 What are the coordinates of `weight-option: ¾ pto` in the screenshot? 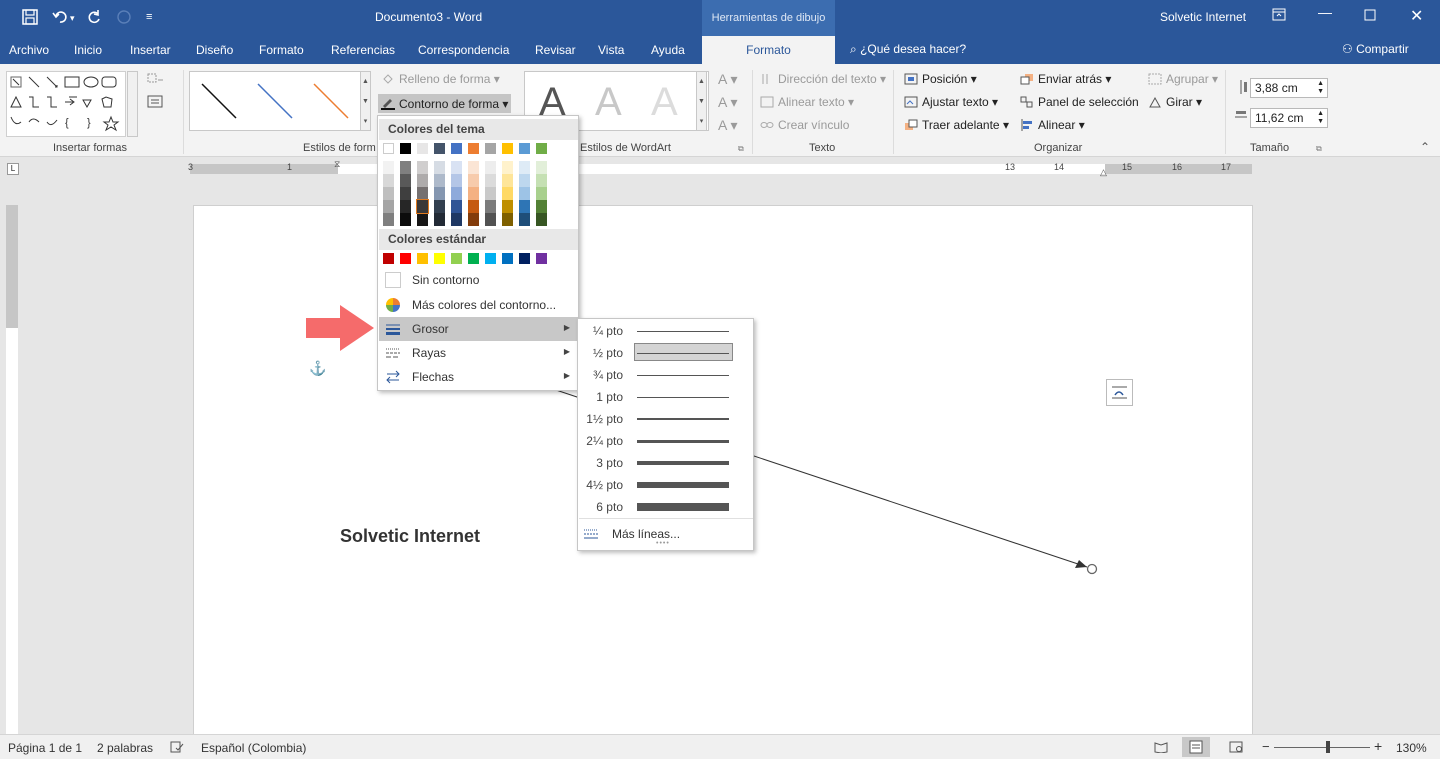 It's located at (666, 375).